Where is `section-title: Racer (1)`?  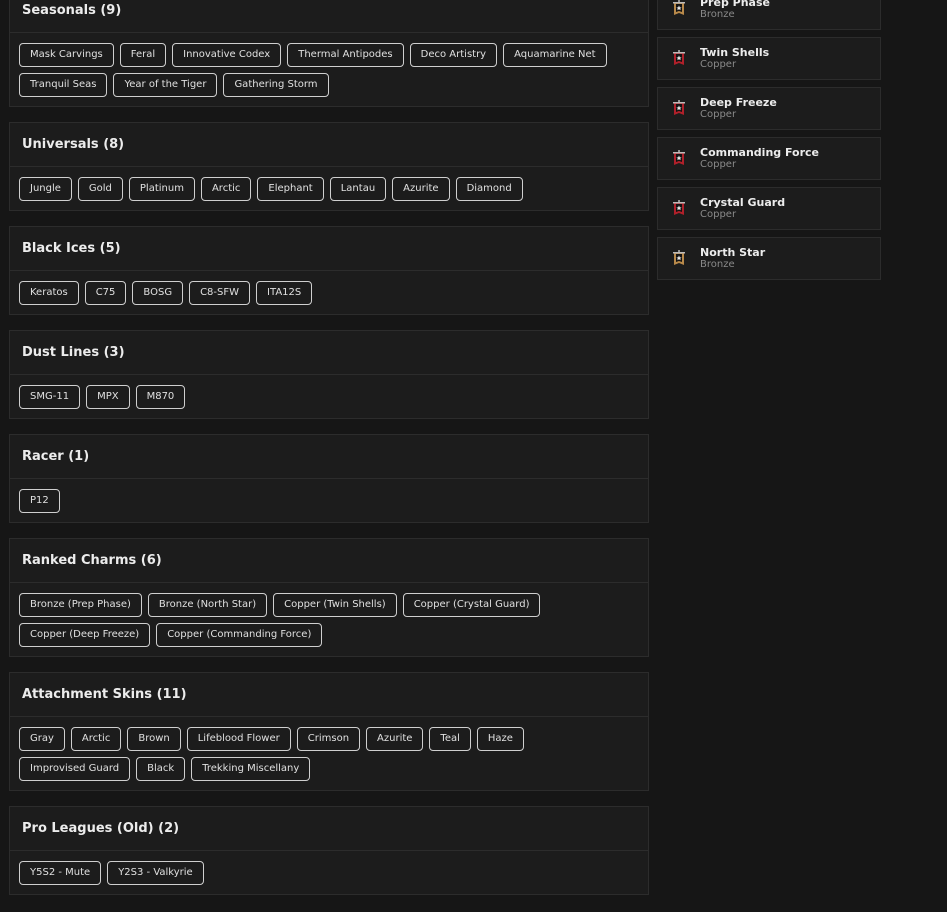 section-title: Racer (1) is located at coordinates (329, 457).